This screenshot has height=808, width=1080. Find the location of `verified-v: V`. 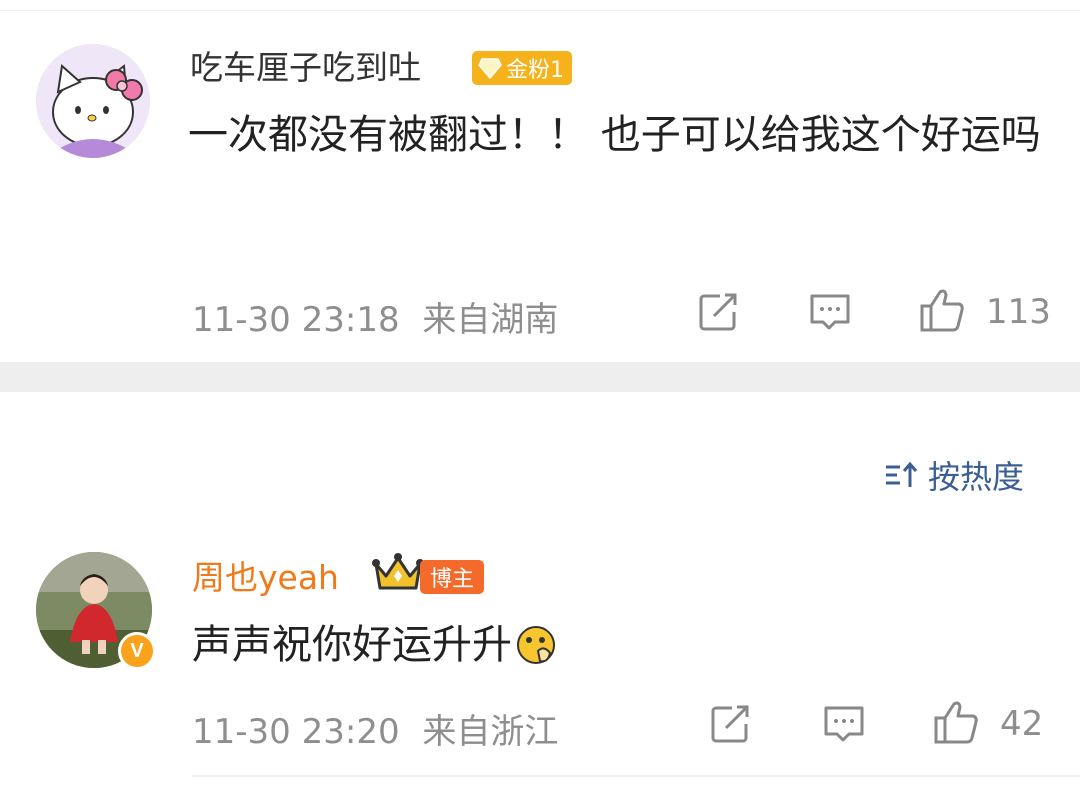

verified-v: V is located at coordinates (137, 650).